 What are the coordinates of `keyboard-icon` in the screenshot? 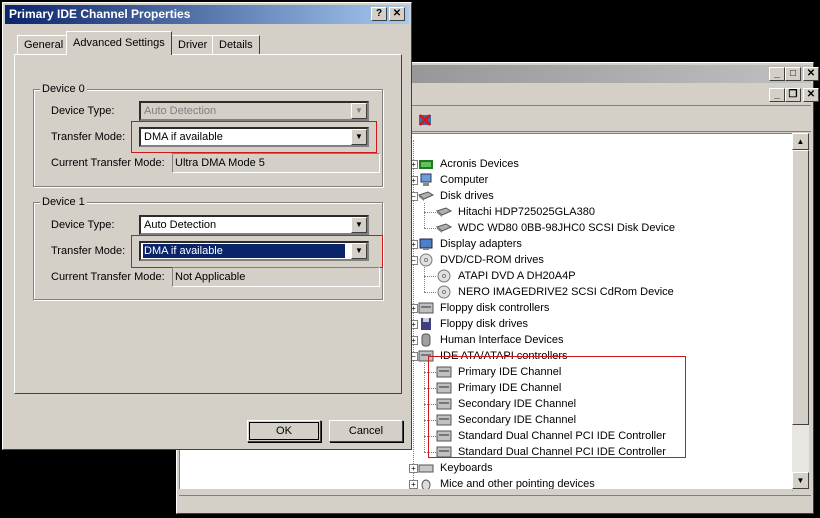 It's located at (426, 468).